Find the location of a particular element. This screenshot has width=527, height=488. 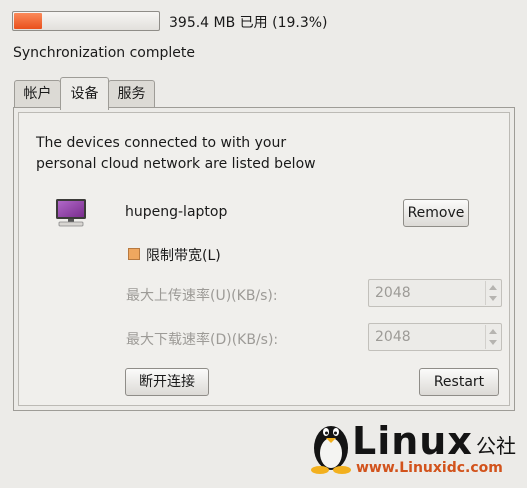

remove-device-button-label: Remove is located at coordinates (436, 213).